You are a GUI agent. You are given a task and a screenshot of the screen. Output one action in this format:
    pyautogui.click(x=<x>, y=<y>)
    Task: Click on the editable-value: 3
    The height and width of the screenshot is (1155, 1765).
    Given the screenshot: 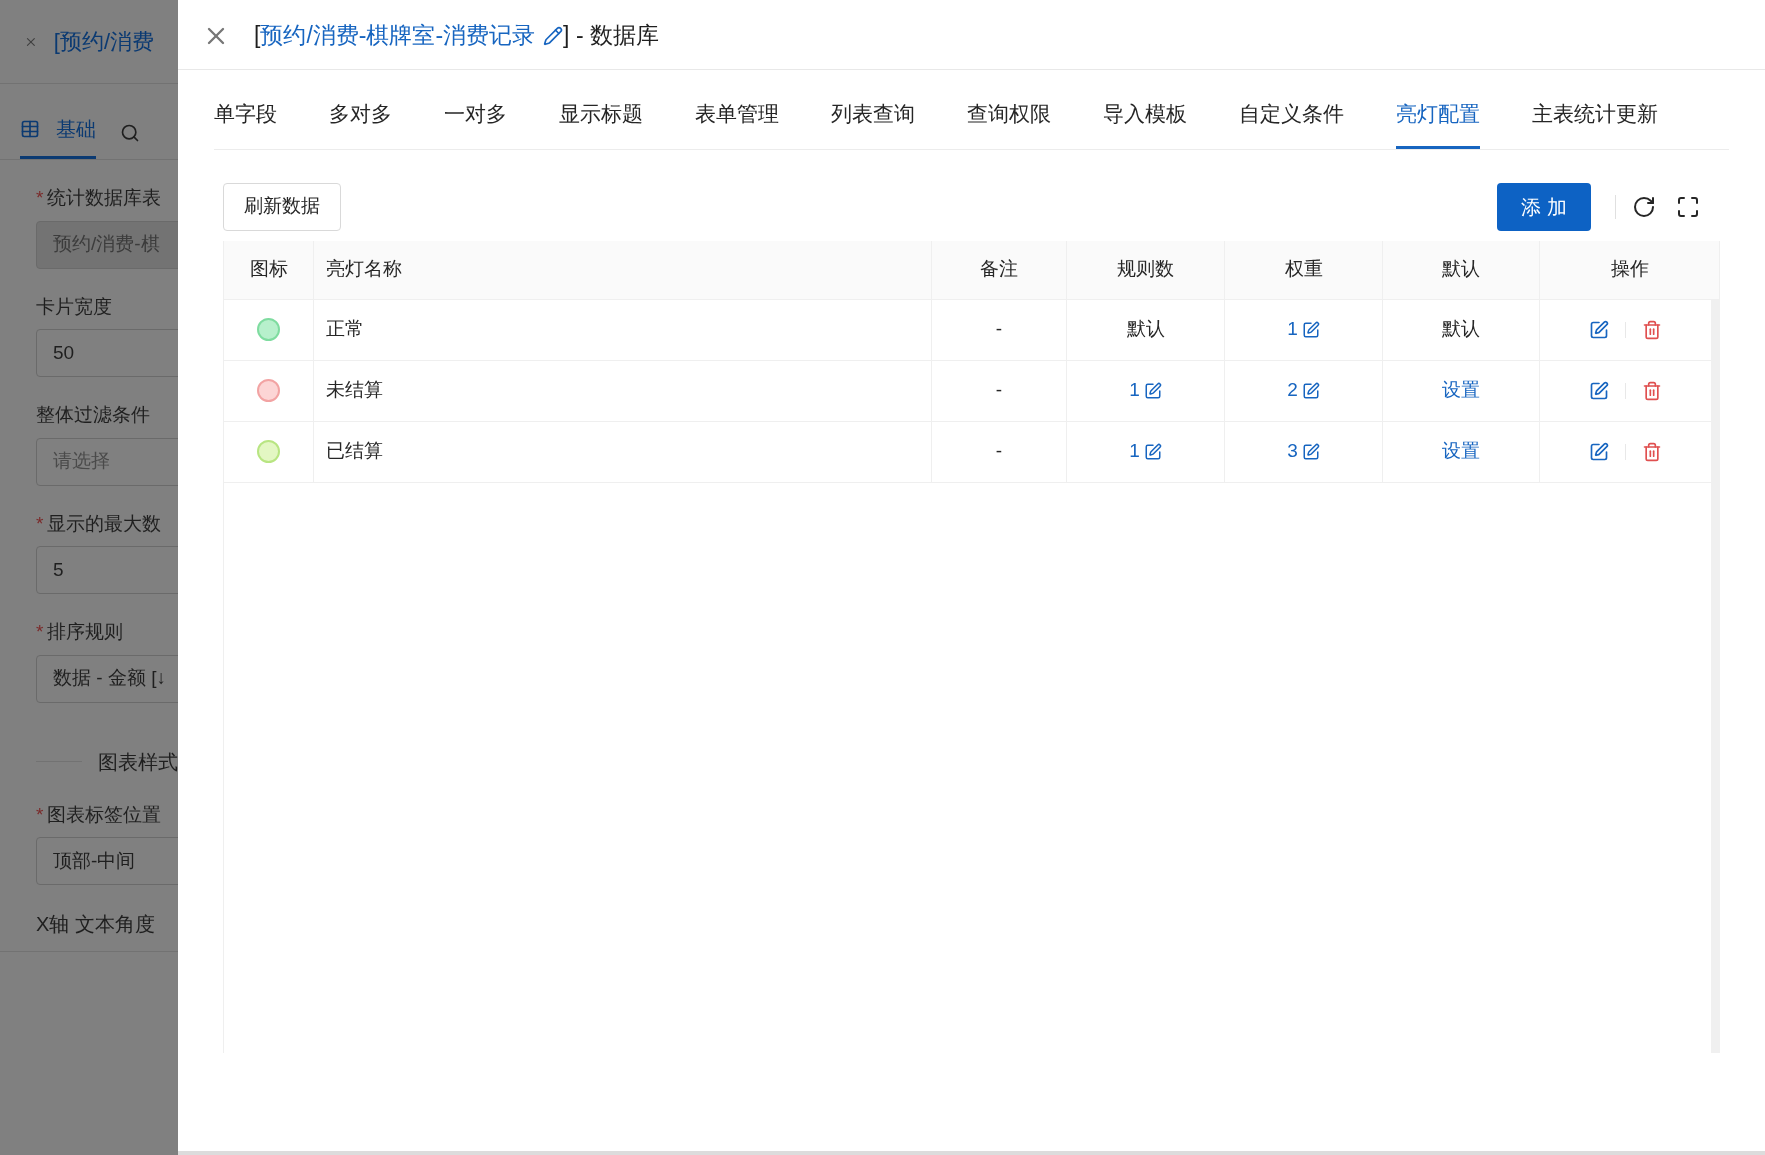 What is the action you would take?
    pyautogui.click(x=1303, y=451)
    